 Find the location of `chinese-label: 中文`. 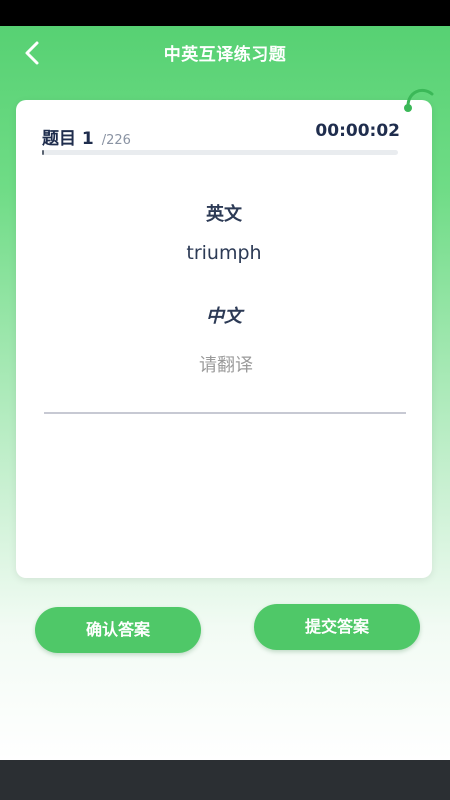

chinese-label: 中文 is located at coordinates (224, 316).